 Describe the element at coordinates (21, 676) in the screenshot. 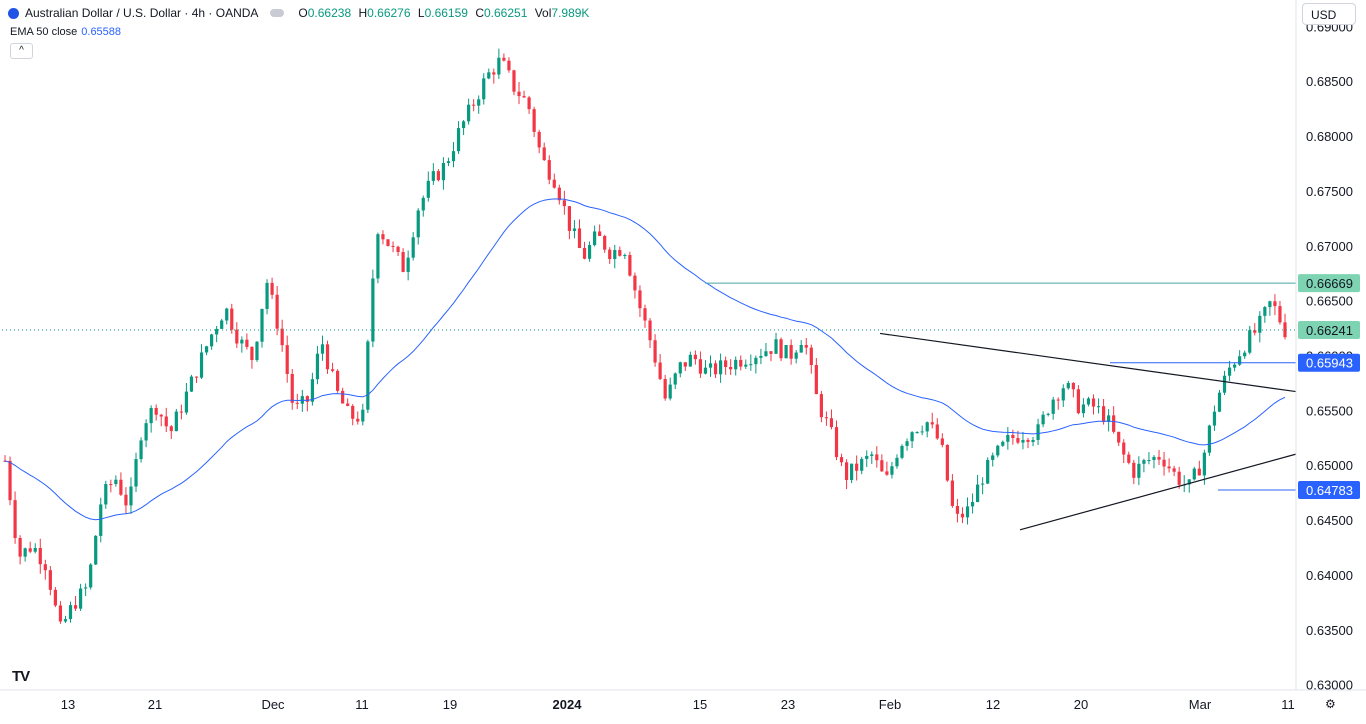

I see `tradingview-logo: TV` at that location.